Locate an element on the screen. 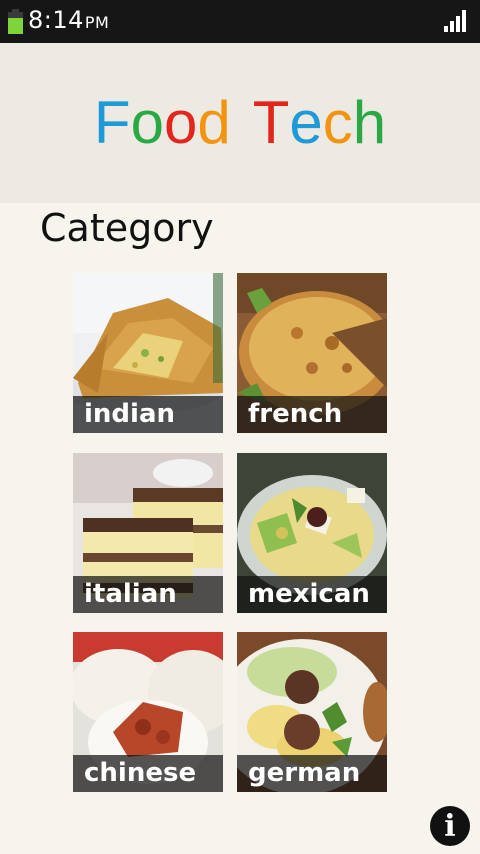  logo-letter: h is located at coordinates (369, 122).